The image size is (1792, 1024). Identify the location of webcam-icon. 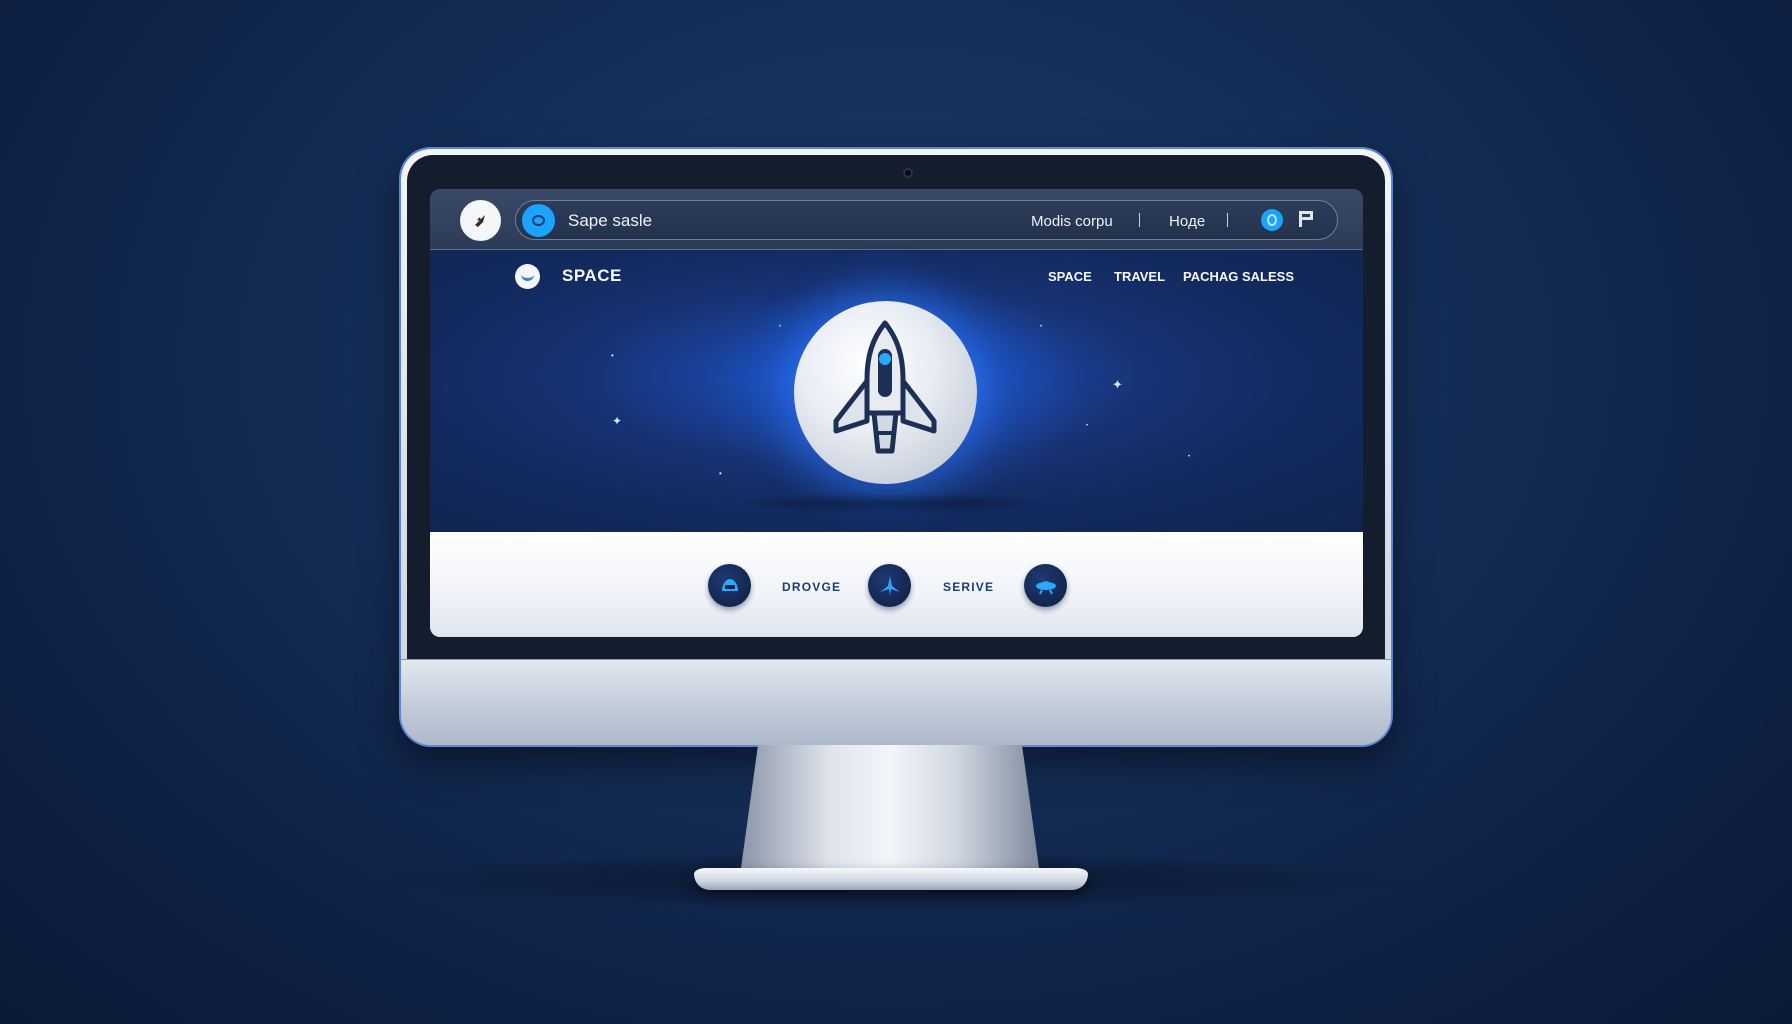
(908, 173).